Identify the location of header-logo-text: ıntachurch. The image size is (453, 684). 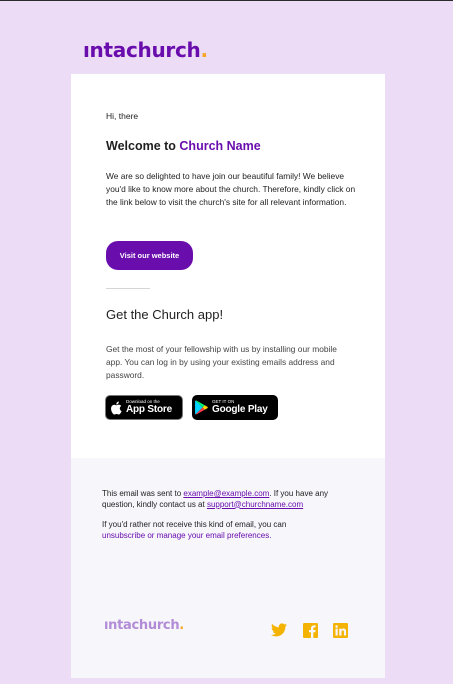
(142, 50).